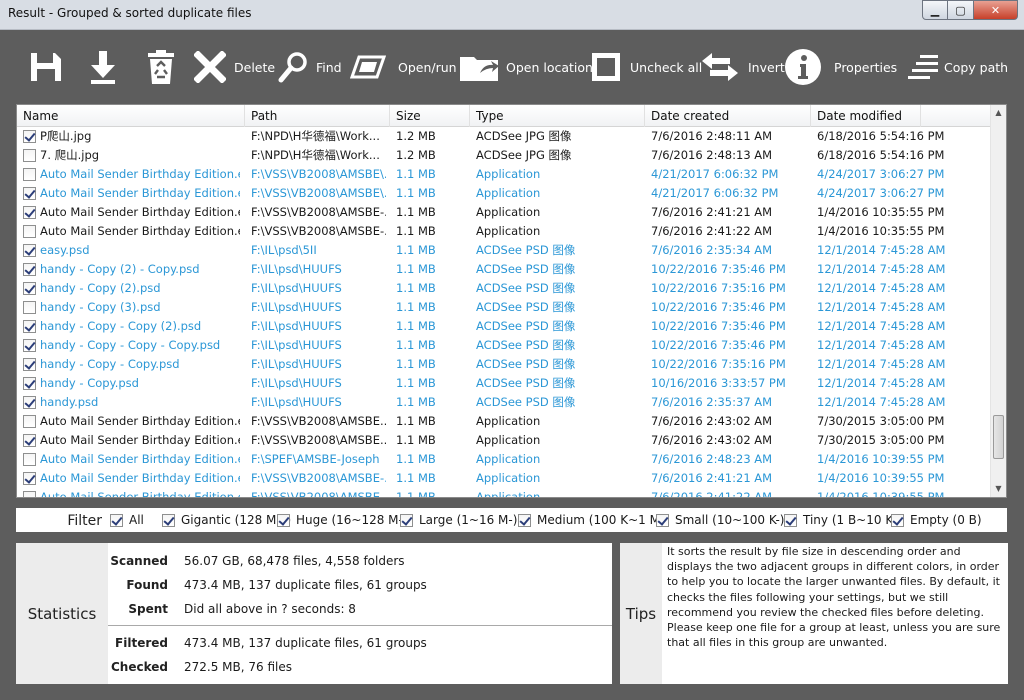 Image resolution: width=1024 pixels, height=700 pixels. Describe the element at coordinates (646, 67) in the screenshot. I see `uncheck-all-button: Uncheck all` at that location.